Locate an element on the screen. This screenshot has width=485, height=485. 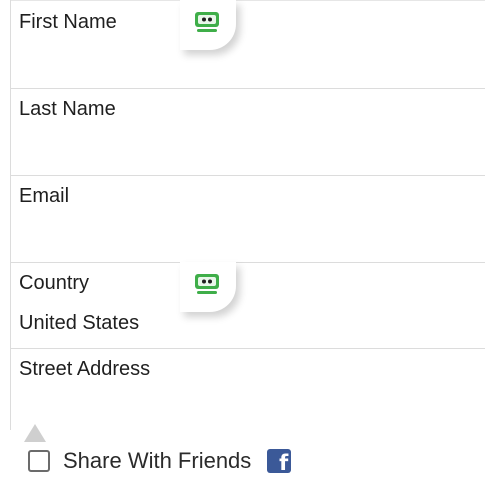
share-with-friends-row: Share With Friends f is located at coordinates (160, 461).